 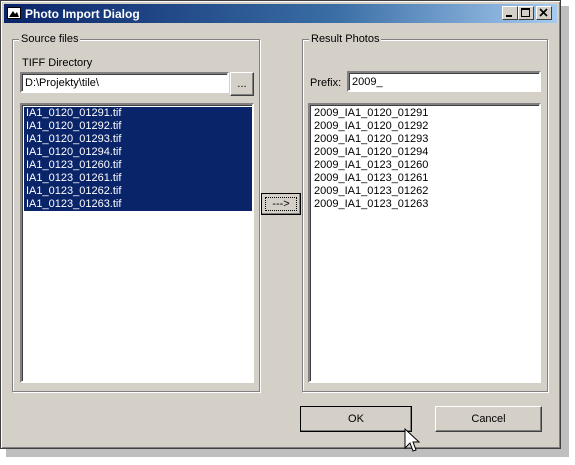 I want to click on tiff-directory-label: TIFF Directory, so click(x=57, y=63).